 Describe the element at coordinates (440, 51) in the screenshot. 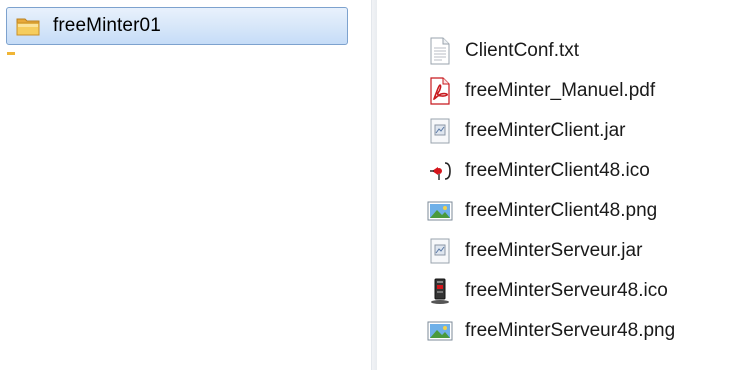

I see `text-file-icon` at that location.